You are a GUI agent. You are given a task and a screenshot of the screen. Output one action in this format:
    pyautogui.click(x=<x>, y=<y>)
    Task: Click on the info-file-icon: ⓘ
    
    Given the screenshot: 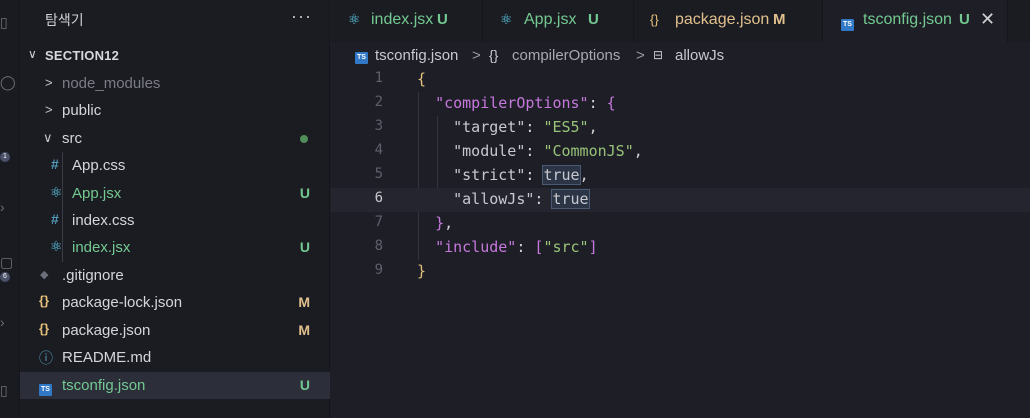 What is the action you would take?
    pyautogui.click(x=46, y=358)
    